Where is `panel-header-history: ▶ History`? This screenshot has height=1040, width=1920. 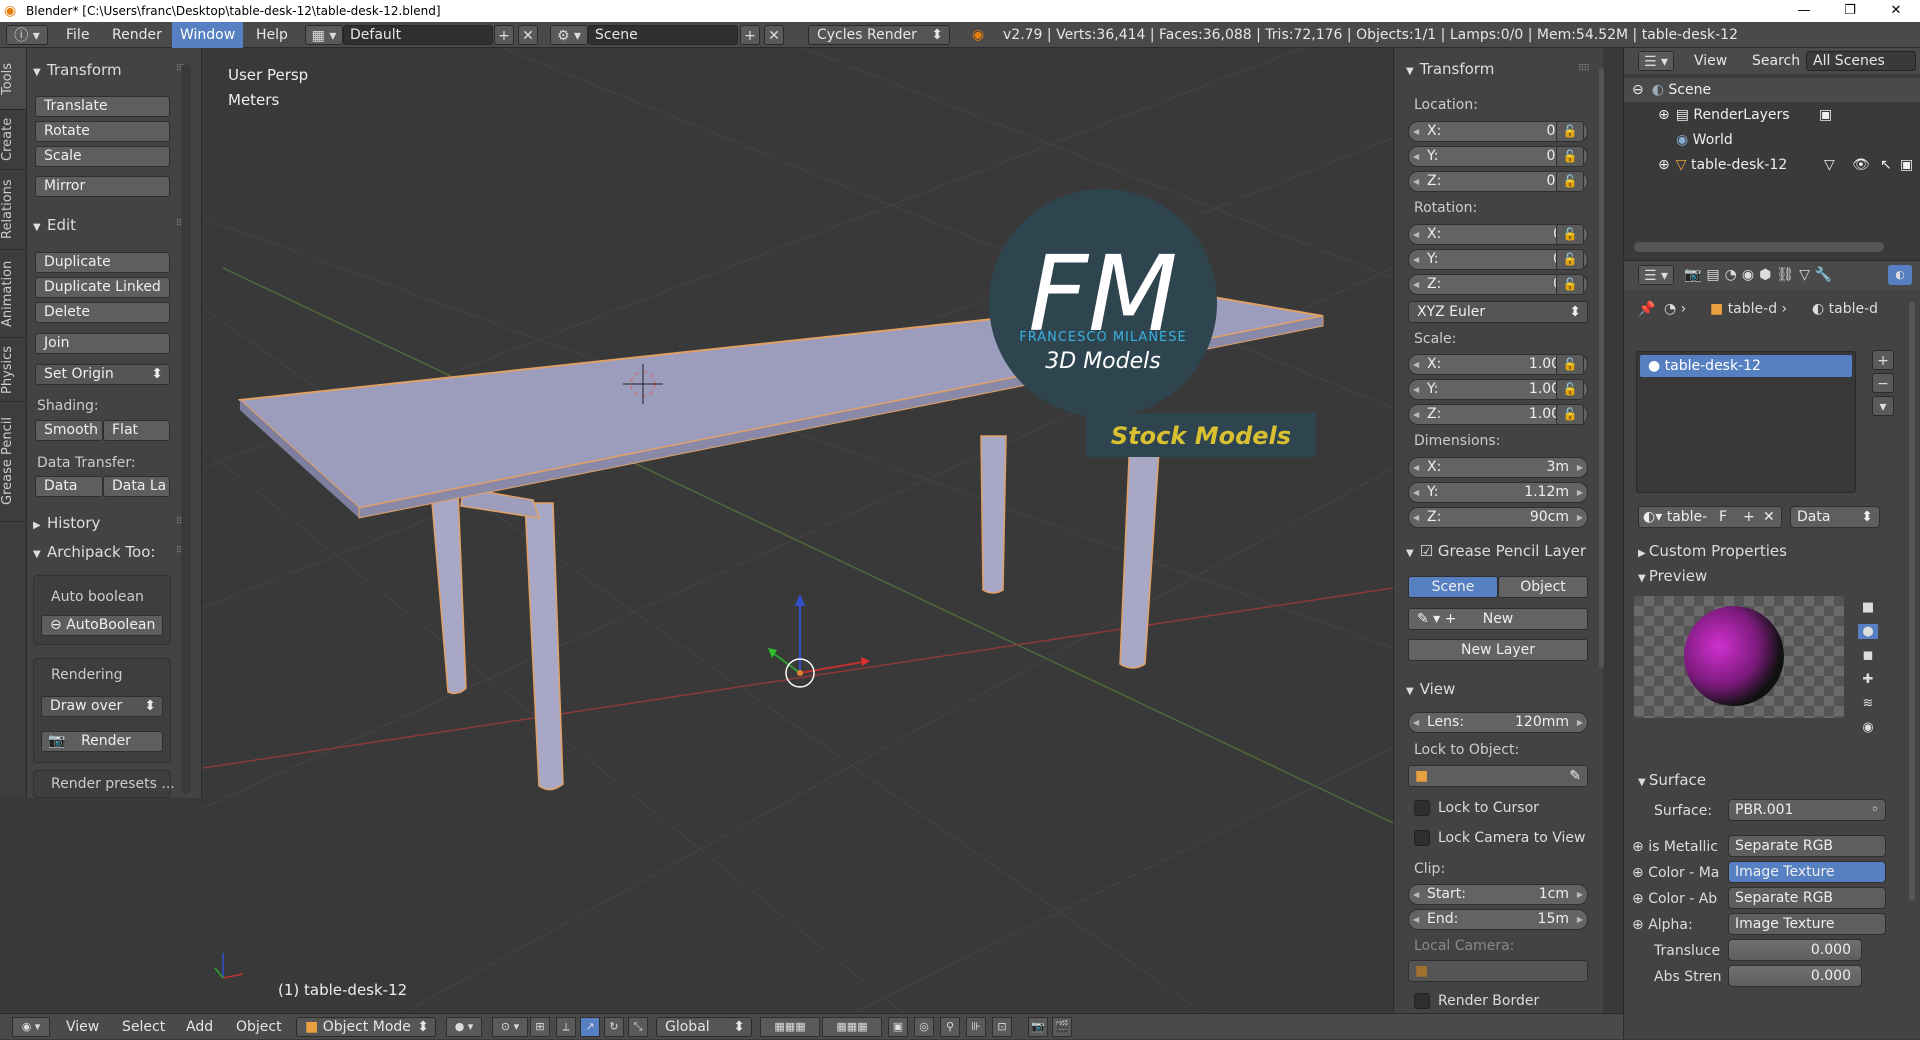 panel-header-history: ▶ History is located at coordinates (66, 523).